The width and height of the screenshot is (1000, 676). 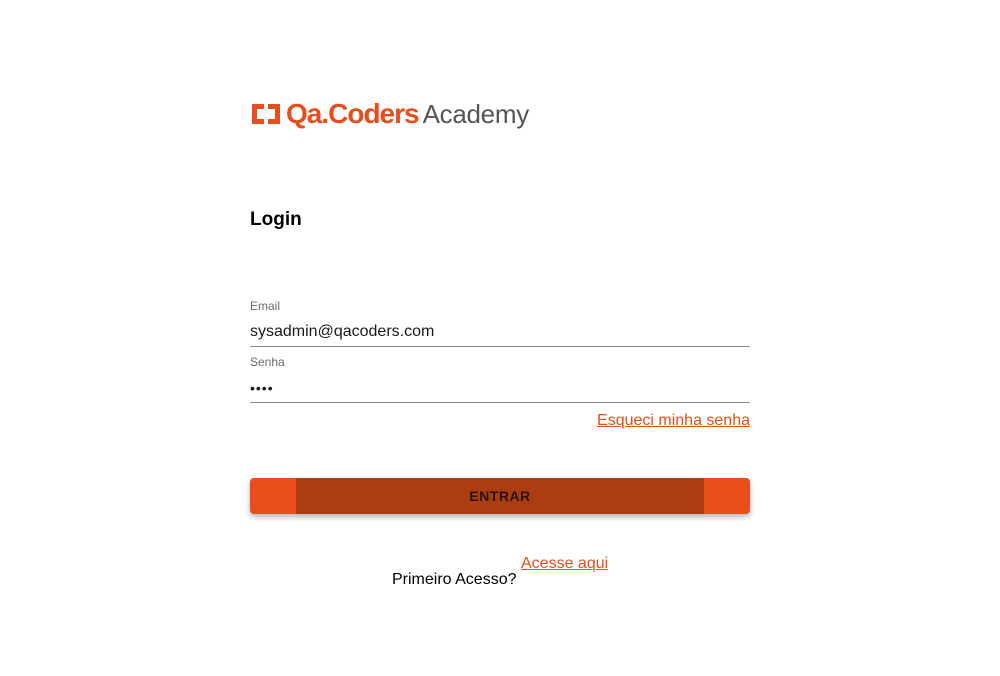 I want to click on password-label: Senha, so click(x=267, y=362).